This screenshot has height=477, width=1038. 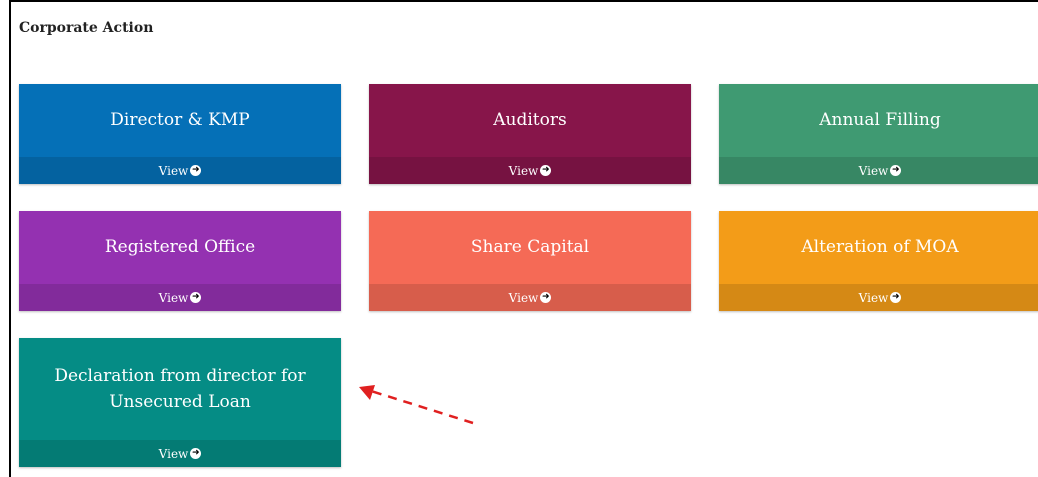 What do you see at coordinates (530, 120) in the screenshot?
I see `card-label: Auditors` at bounding box center [530, 120].